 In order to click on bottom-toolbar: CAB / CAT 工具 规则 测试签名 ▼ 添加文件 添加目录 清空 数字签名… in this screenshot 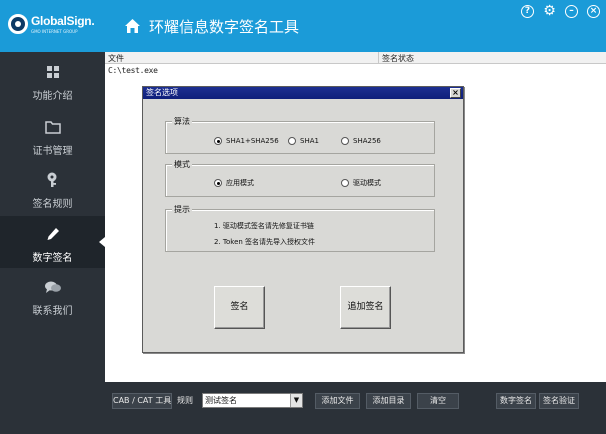, I will do `click(303, 408)`.